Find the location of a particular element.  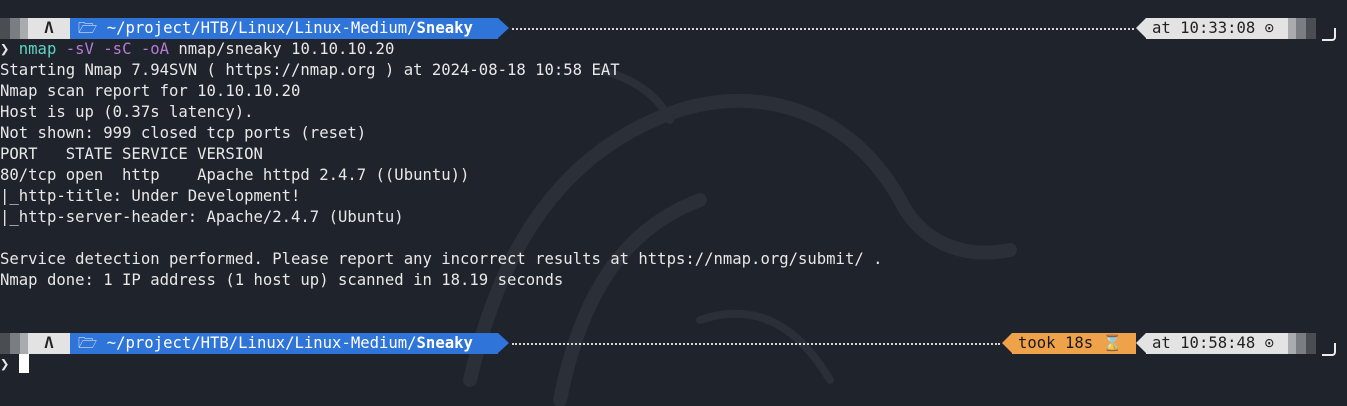

took-arrow is located at coordinates (1007, 343).